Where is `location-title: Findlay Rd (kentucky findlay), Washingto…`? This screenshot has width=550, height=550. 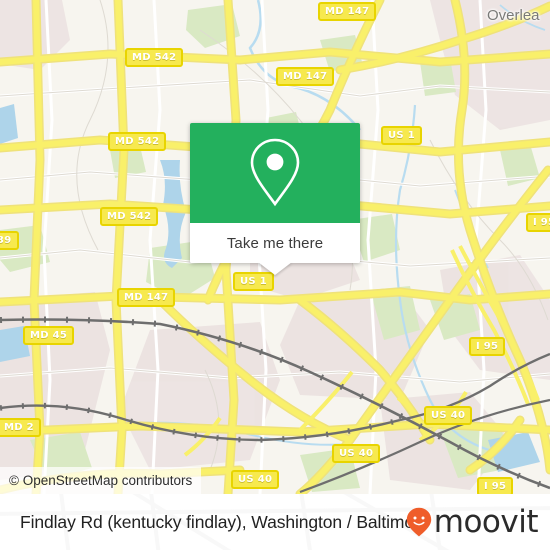 location-title: Findlay Rd (kentucky findlay), Washingto… is located at coordinates (225, 521).